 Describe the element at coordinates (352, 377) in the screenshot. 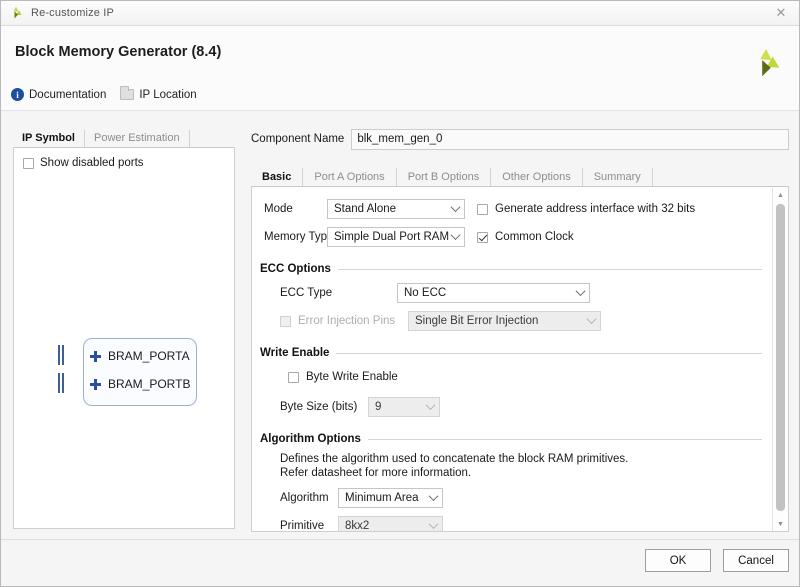

I see `byte-write-enable-label: Byte Write Enable` at that location.